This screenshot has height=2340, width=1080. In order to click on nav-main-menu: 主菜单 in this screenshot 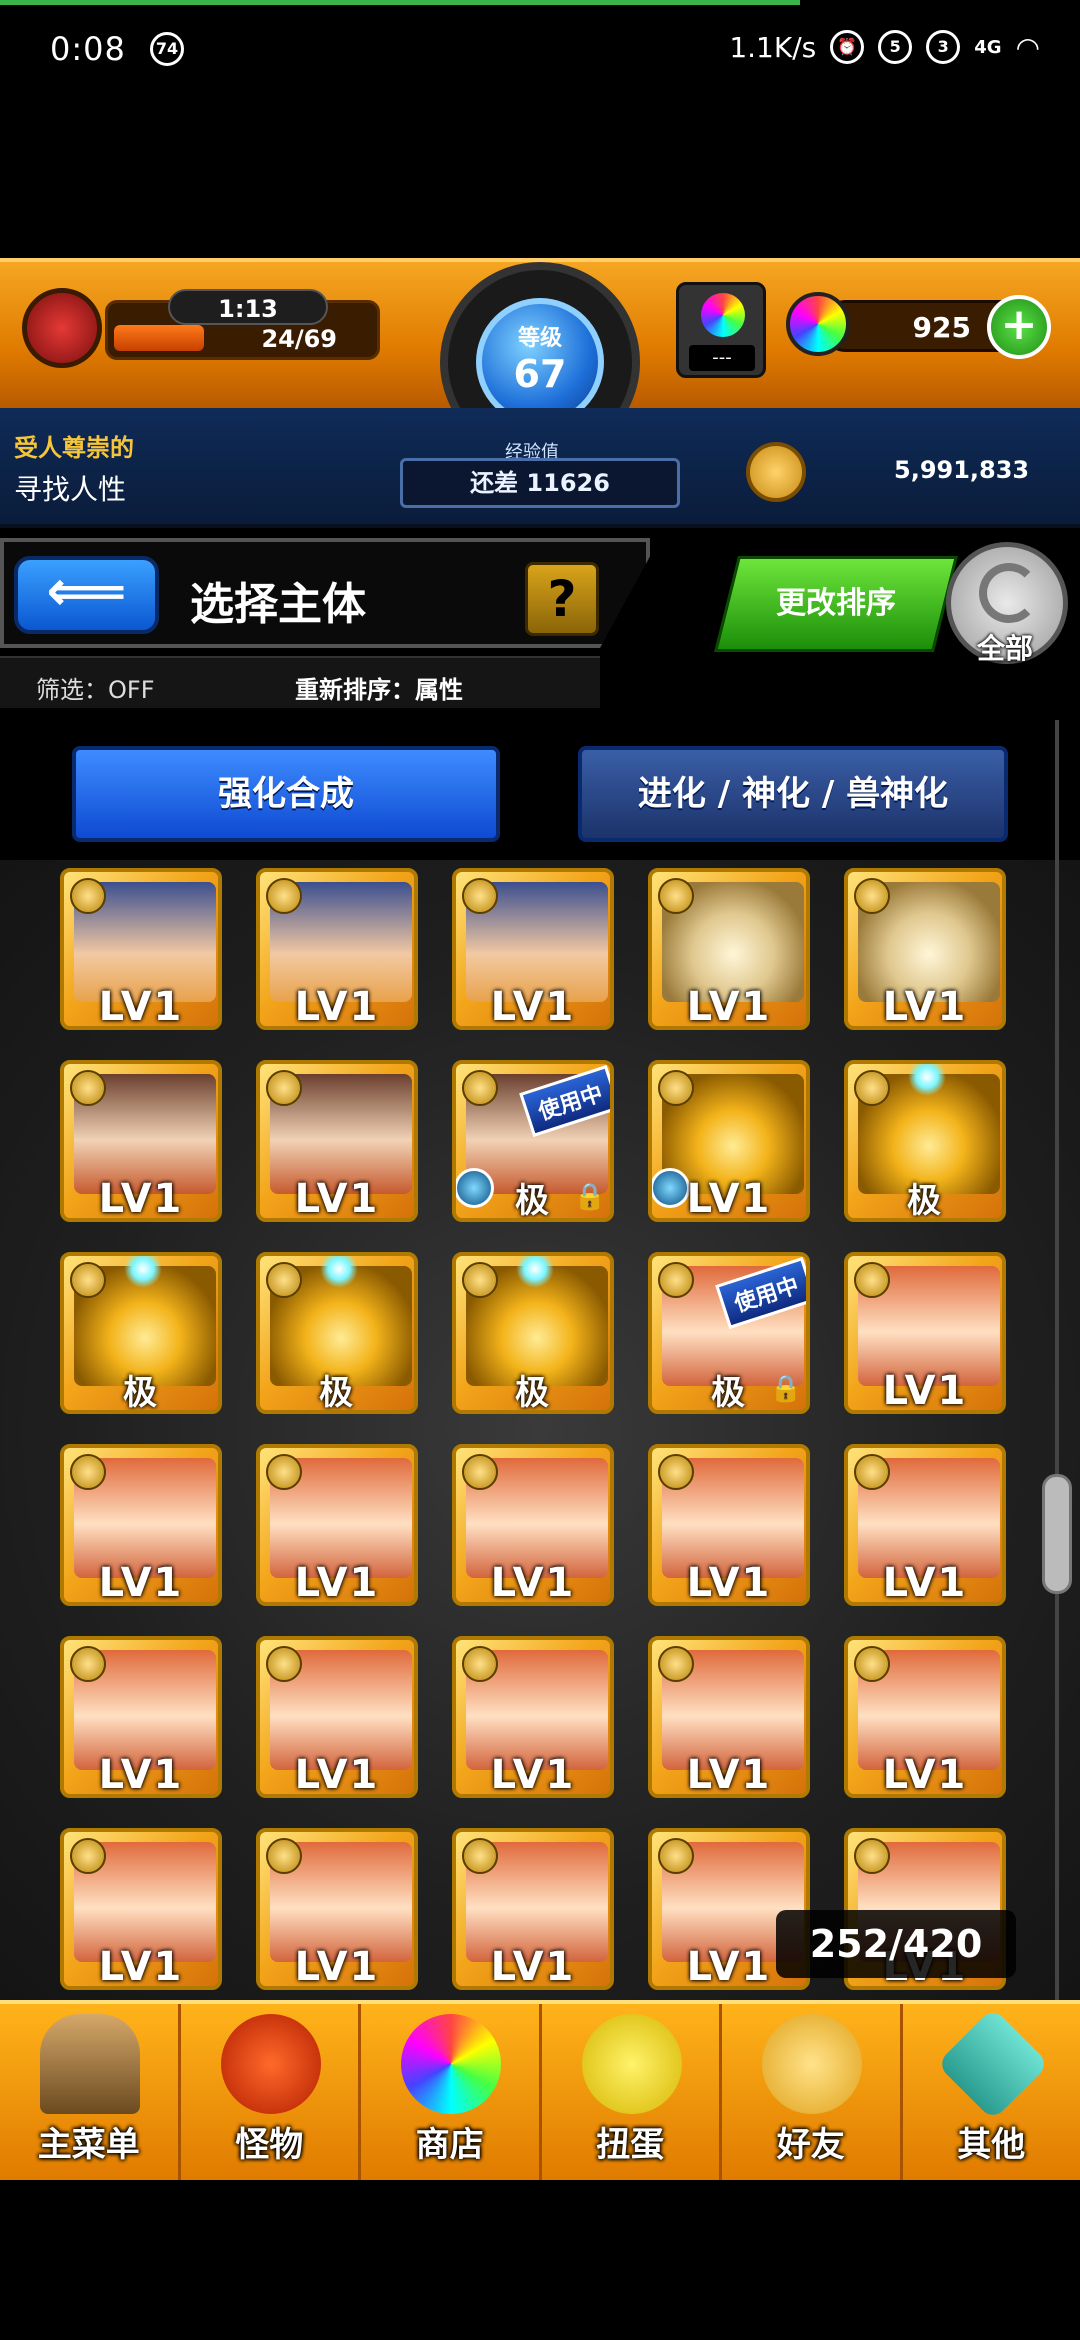, I will do `click(90, 2092)`.